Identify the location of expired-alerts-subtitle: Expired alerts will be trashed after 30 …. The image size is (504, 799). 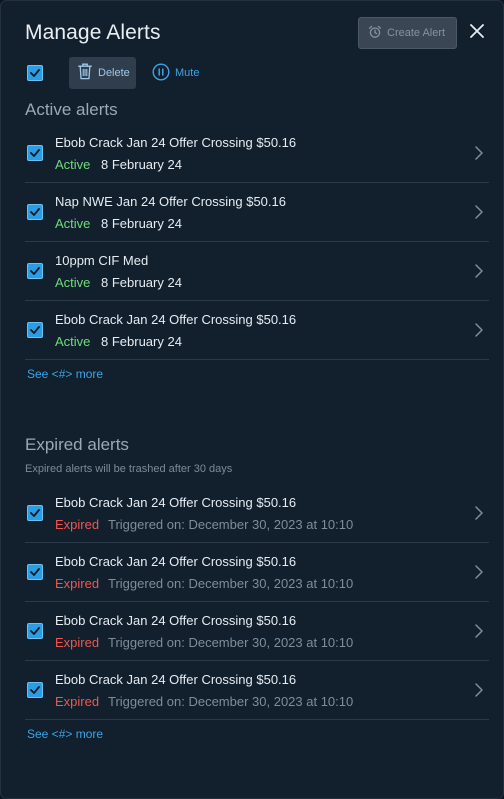
(129, 469).